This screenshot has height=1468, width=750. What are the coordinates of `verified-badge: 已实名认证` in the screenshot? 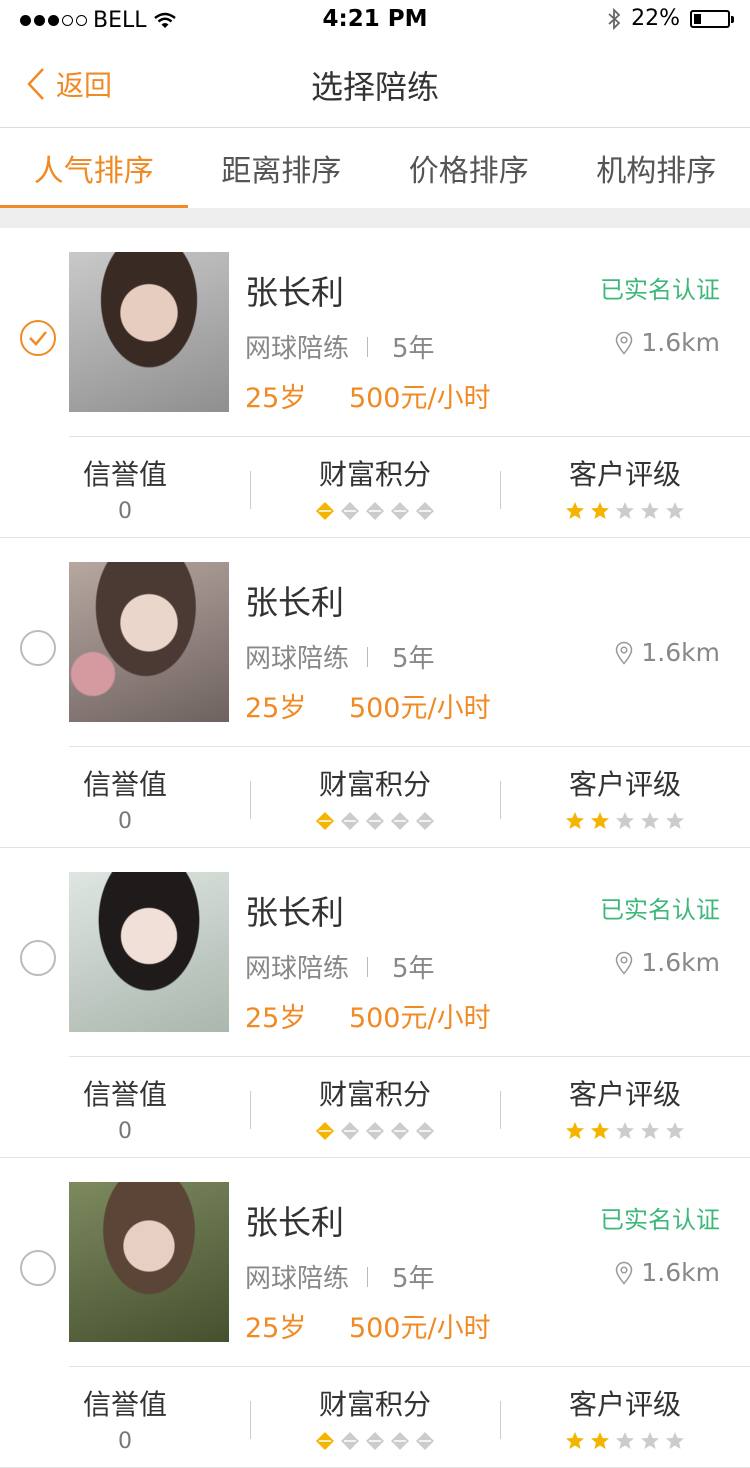 It's located at (660, 1217).